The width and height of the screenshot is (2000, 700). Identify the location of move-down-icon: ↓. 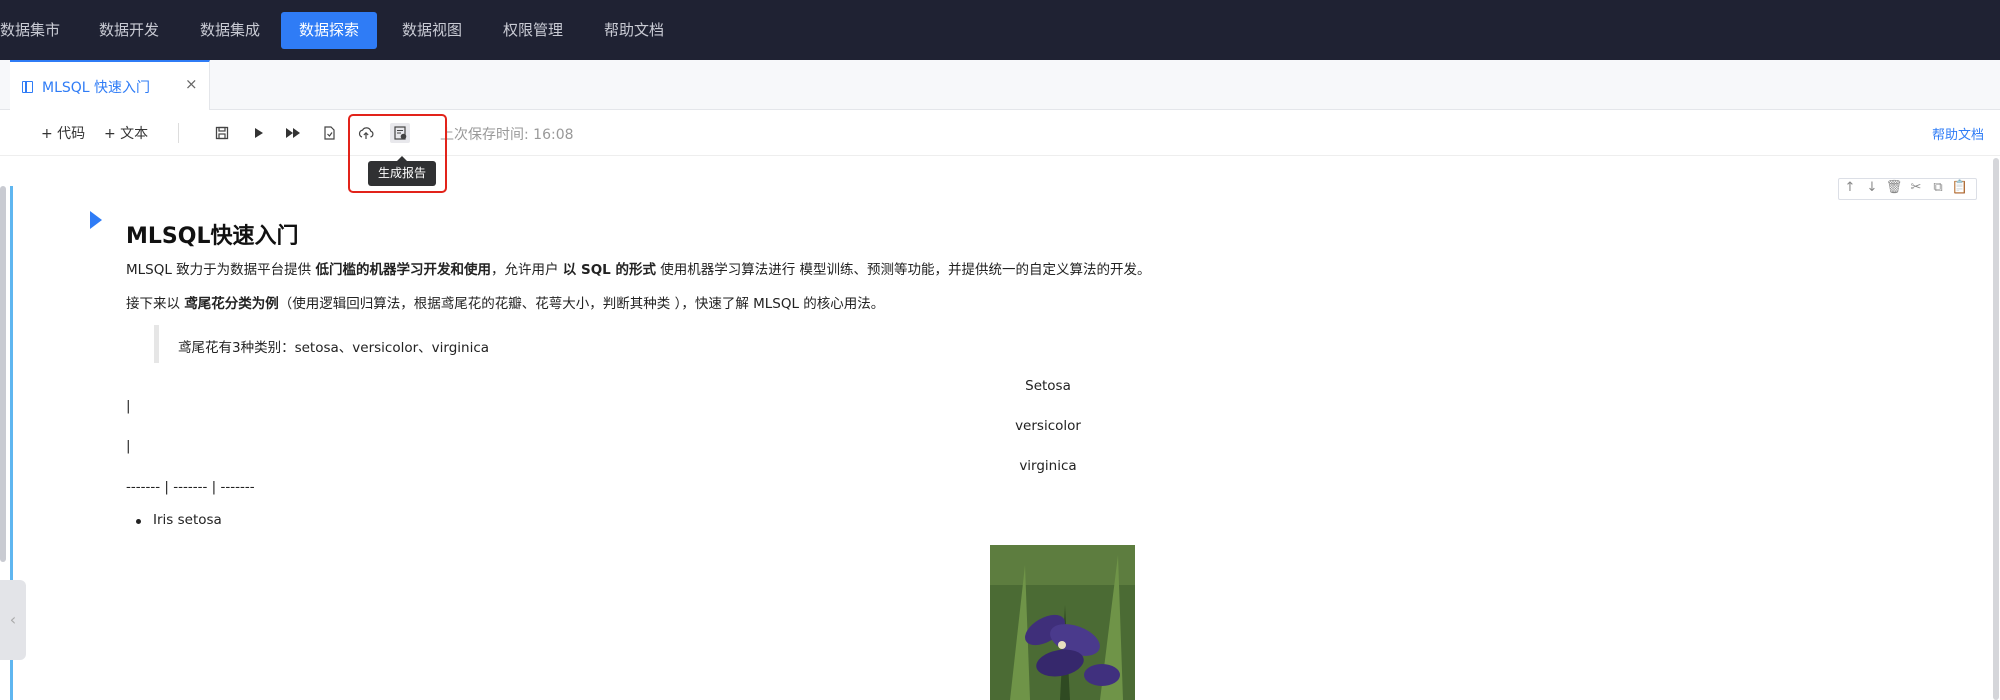
(1872, 187).